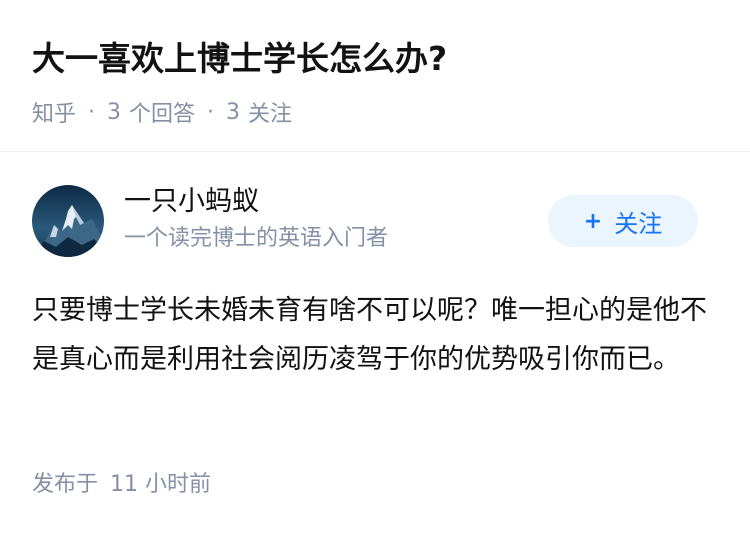 This screenshot has width=750, height=534. I want to click on follow-button-label: 关注, so click(638, 223).